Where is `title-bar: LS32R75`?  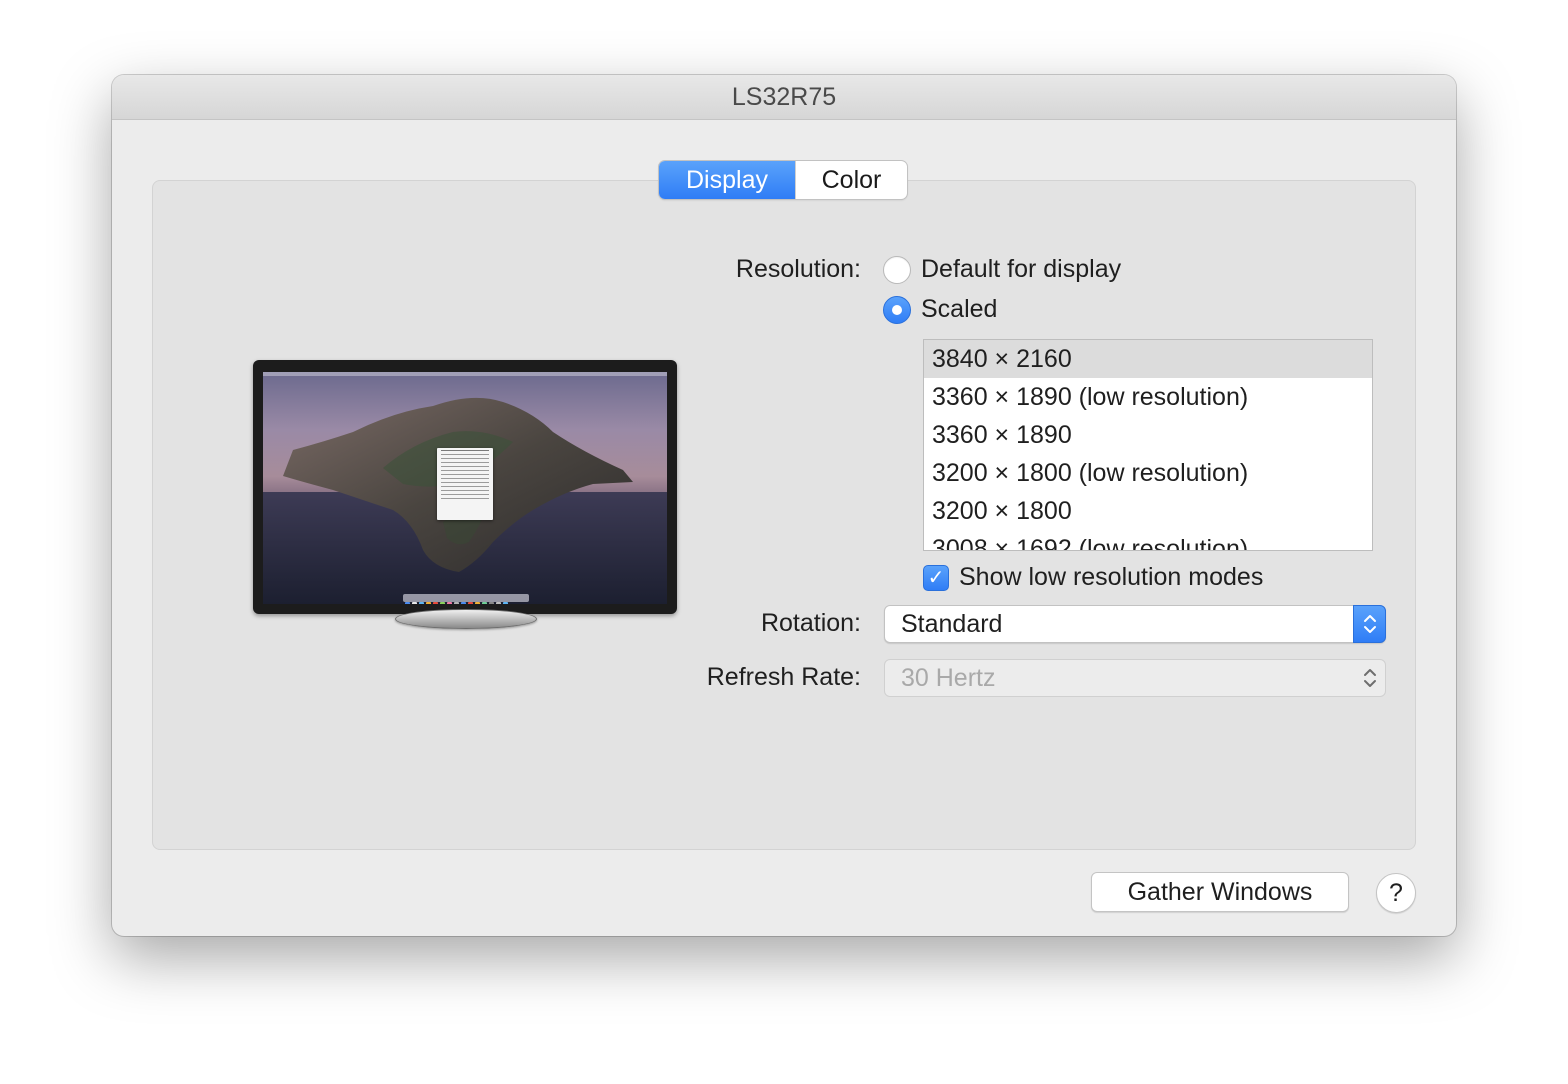
title-bar: LS32R75 is located at coordinates (784, 97).